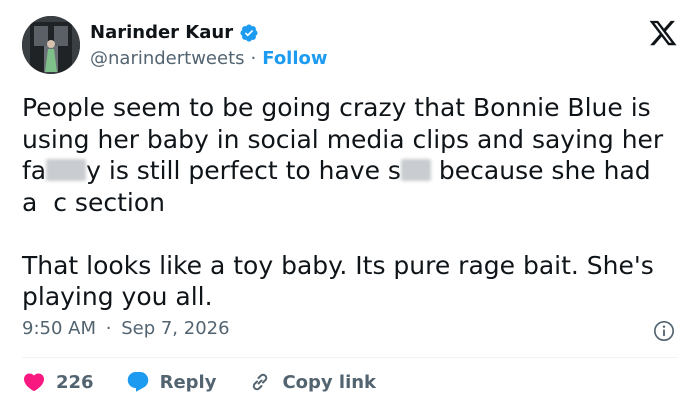 Image resolution: width=700 pixels, height=411 pixels. What do you see at coordinates (30, 202) in the screenshot?
I see `tweet-line-3a: a` at bounding box center [30, 202].